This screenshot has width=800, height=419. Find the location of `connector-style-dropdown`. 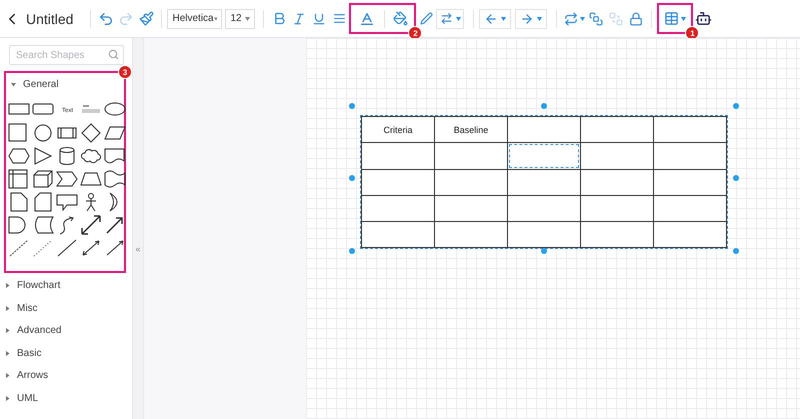

connector-style-dropdown is located at coordinates (450, 18).